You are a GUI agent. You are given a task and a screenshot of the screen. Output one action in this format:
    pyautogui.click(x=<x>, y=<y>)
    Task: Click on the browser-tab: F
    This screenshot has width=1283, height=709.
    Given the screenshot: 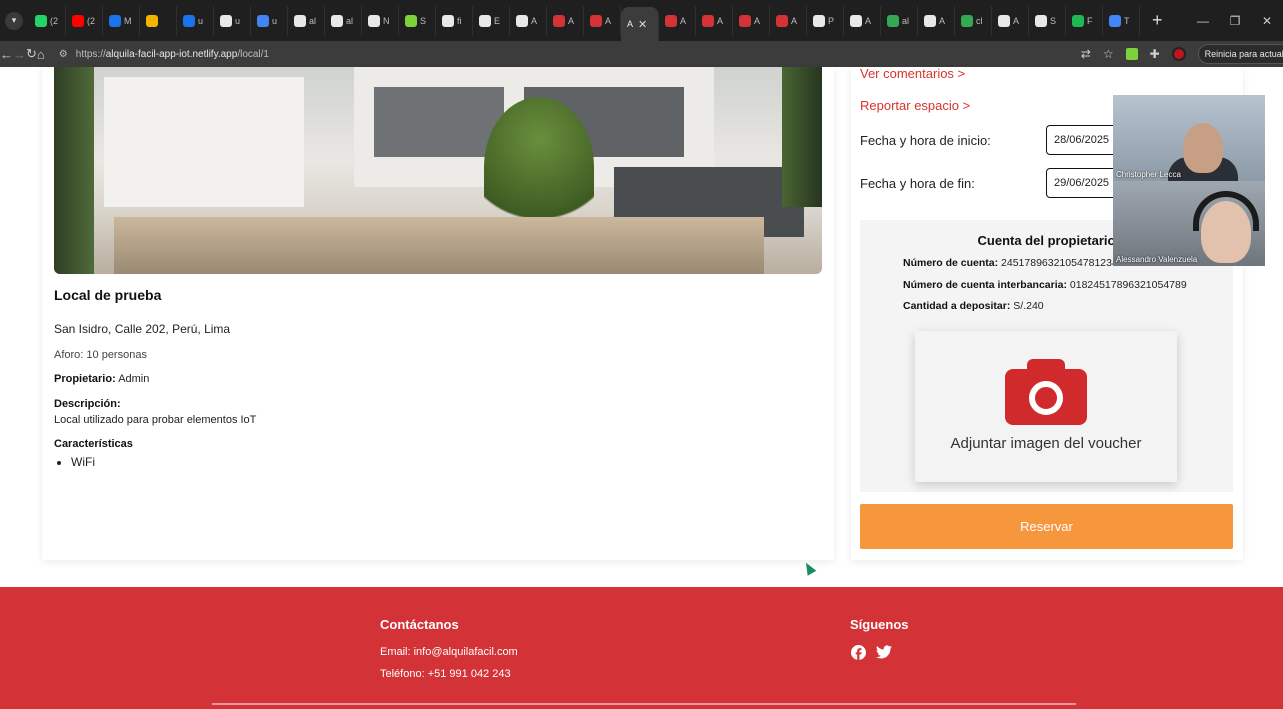 What is the action you would take?
    pyautogui.click(x=1084, y=20)
    